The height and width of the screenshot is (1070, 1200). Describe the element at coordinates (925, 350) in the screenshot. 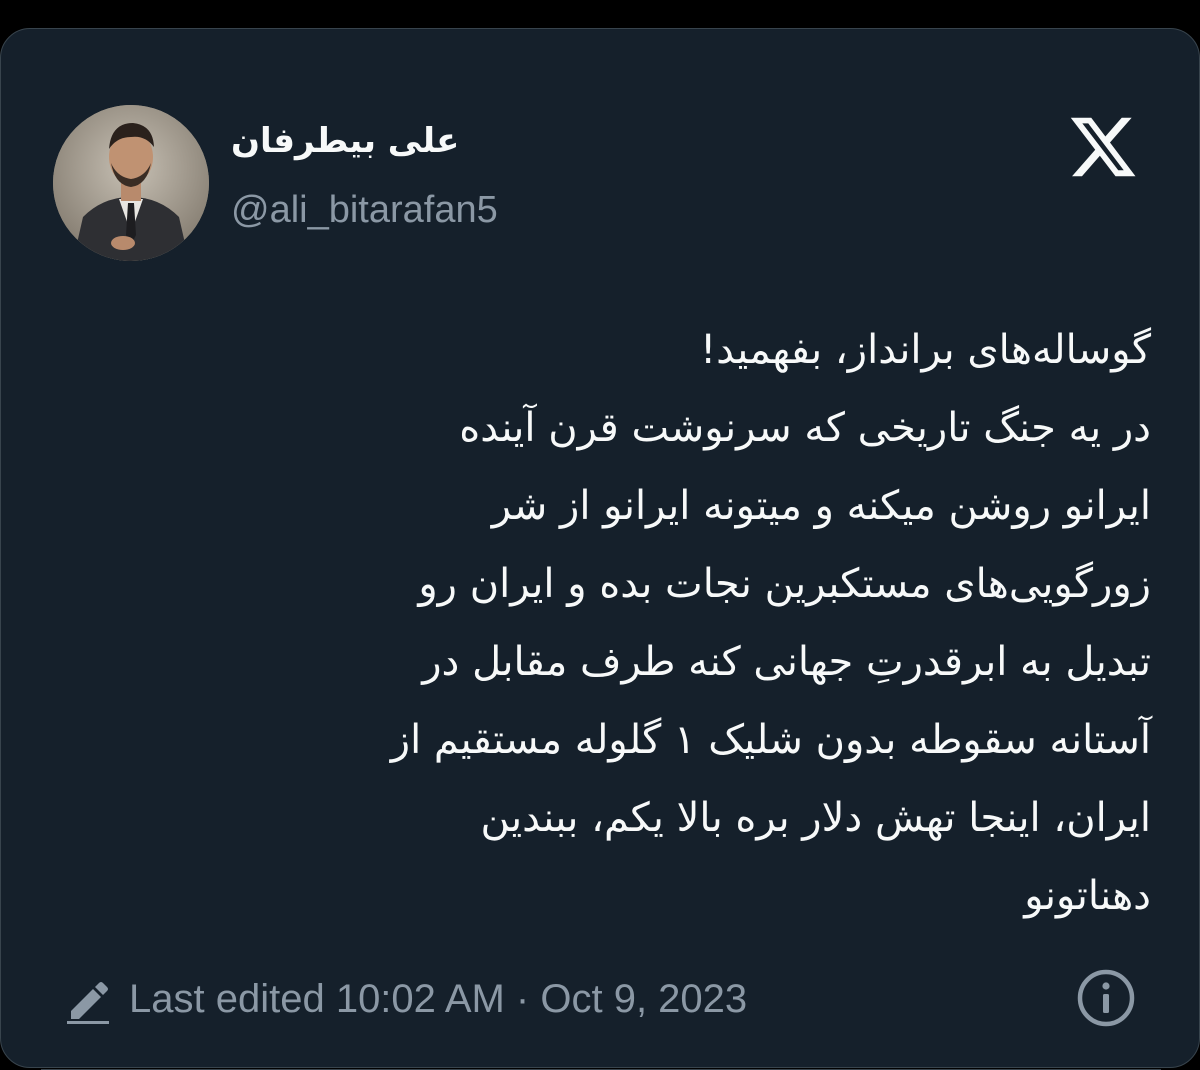

I see `tweet-line: گوساله‌های برانداز، بفهمید!` at that location.